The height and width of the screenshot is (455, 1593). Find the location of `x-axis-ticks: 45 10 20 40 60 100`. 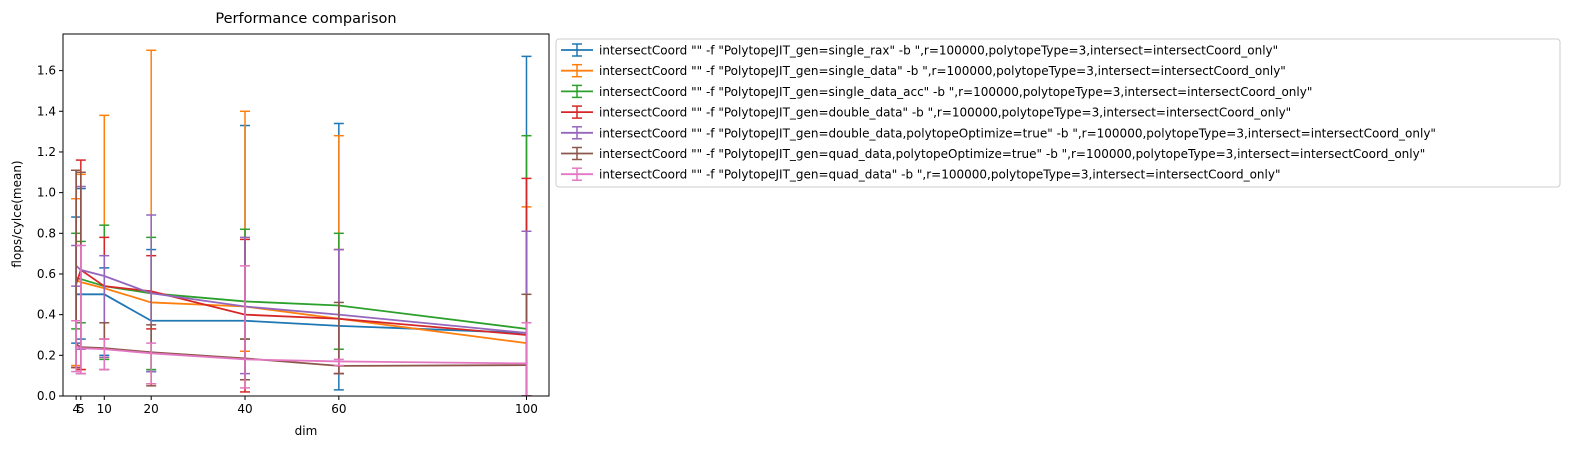

x-axis-ticks: 45 10 20 40 60 100 is located at coordinates (305, 406).